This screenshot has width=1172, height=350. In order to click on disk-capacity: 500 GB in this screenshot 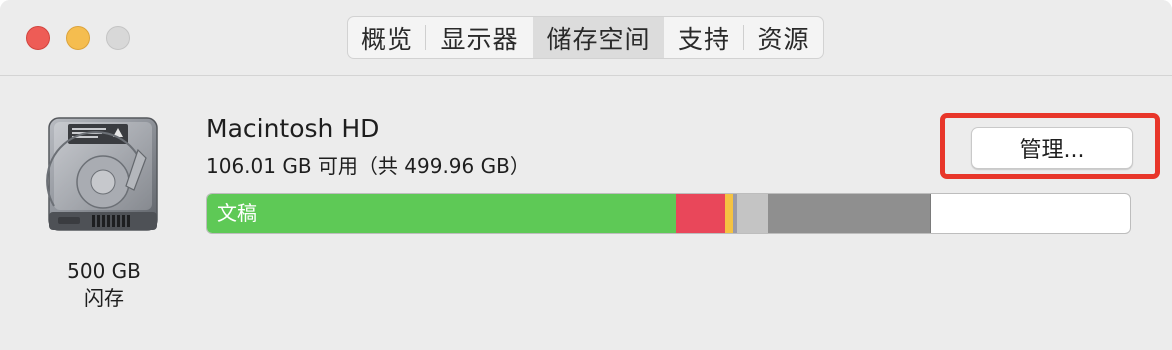, I will do `click(104, 271)`.